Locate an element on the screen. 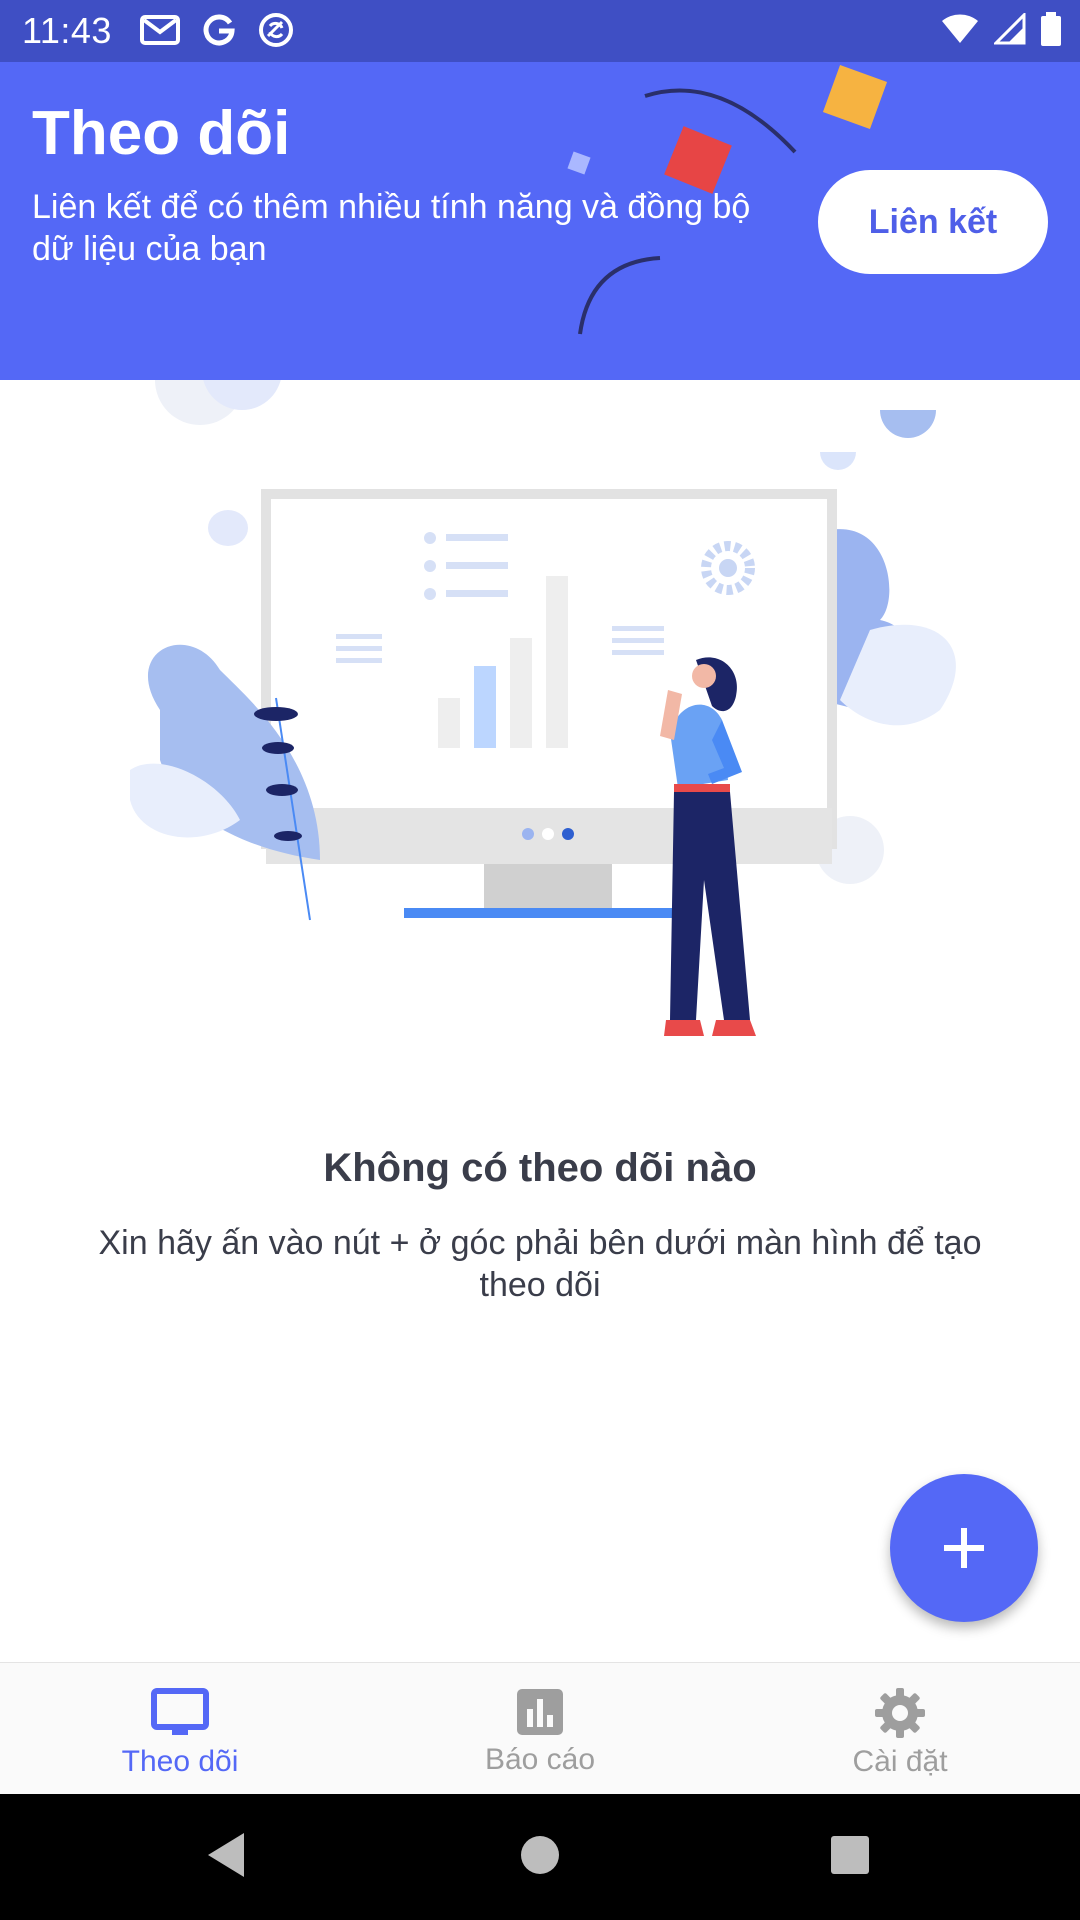 This screenshot has height=1920, width=1080. system-navigation-bar is located at coordinates (540, 1857).